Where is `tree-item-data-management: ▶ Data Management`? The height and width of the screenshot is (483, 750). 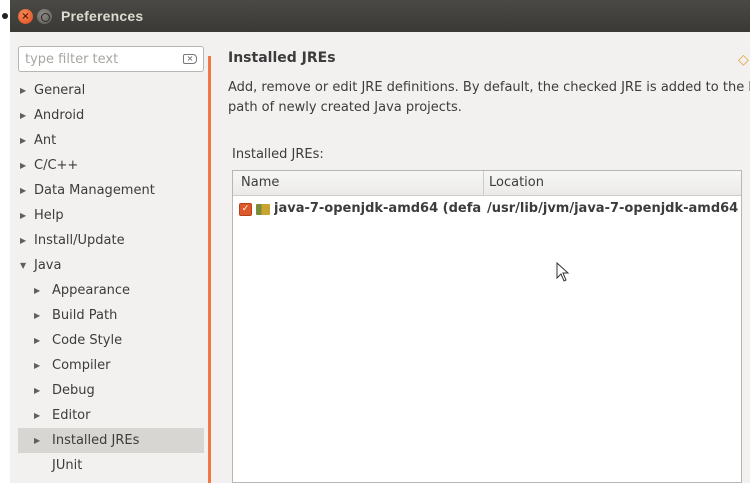
tree-item-data-management: ▶ Data Management is located at coordinates (111, 190).